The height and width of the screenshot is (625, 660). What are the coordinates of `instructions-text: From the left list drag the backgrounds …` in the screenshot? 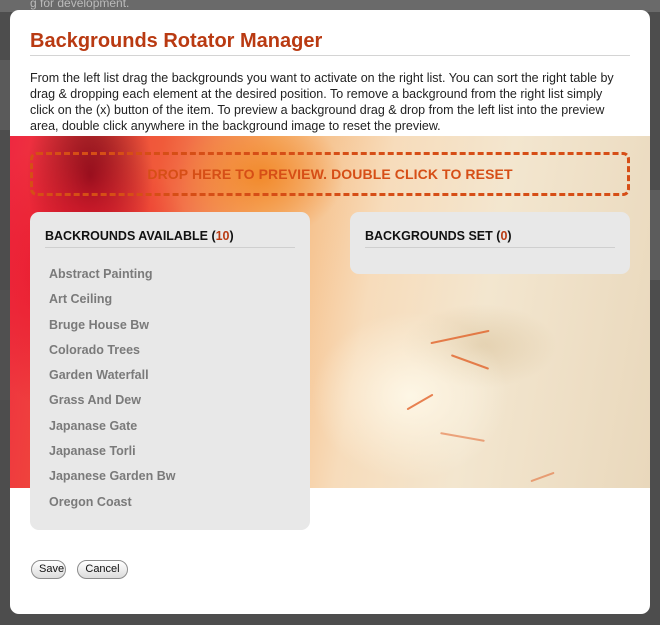 It's located at (322, 102).